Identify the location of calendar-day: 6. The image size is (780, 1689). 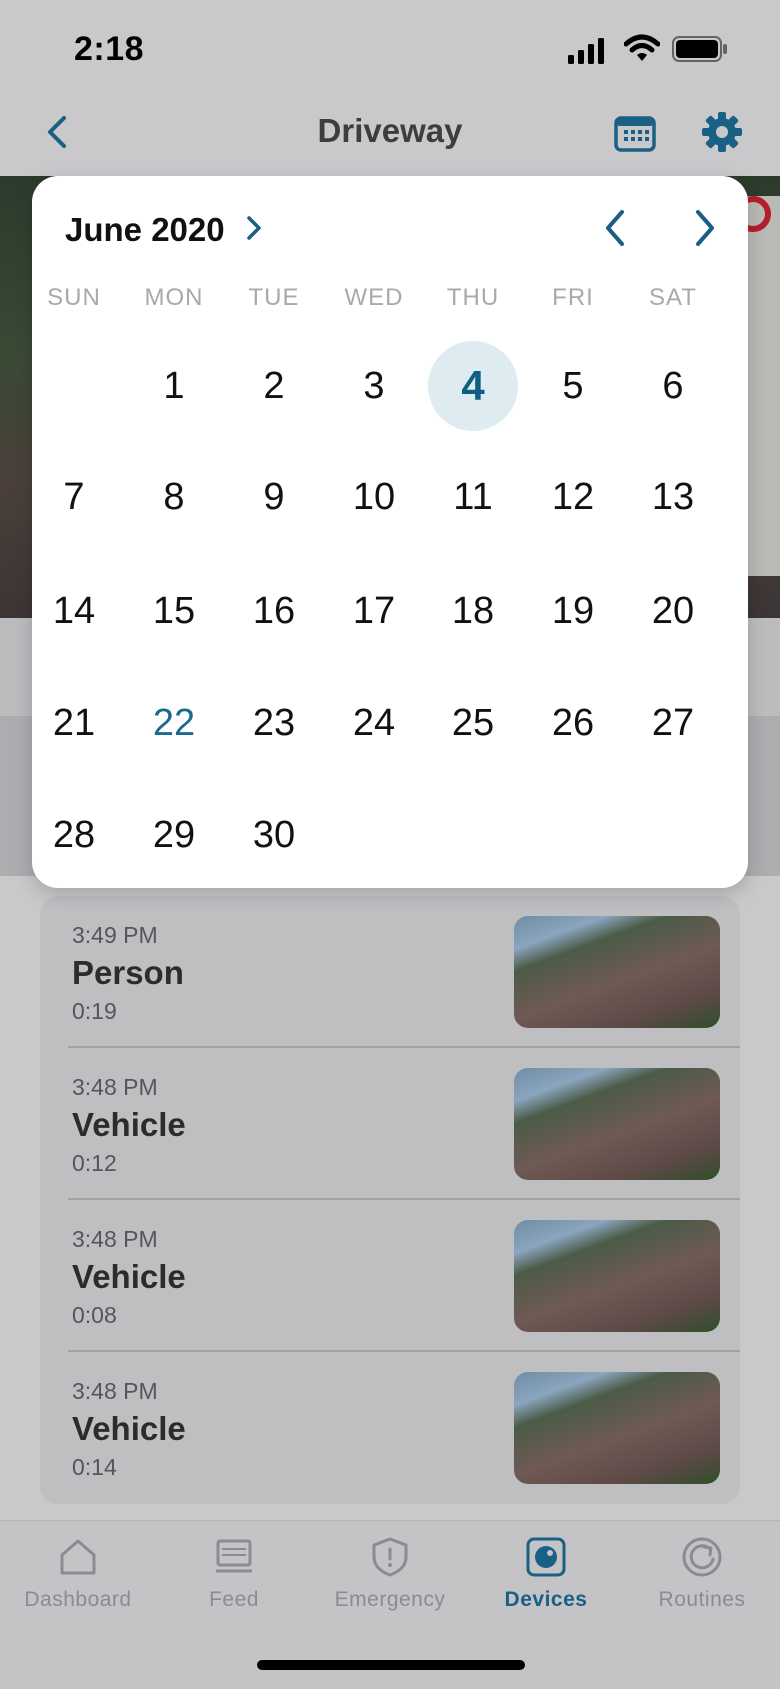
(673, 386).